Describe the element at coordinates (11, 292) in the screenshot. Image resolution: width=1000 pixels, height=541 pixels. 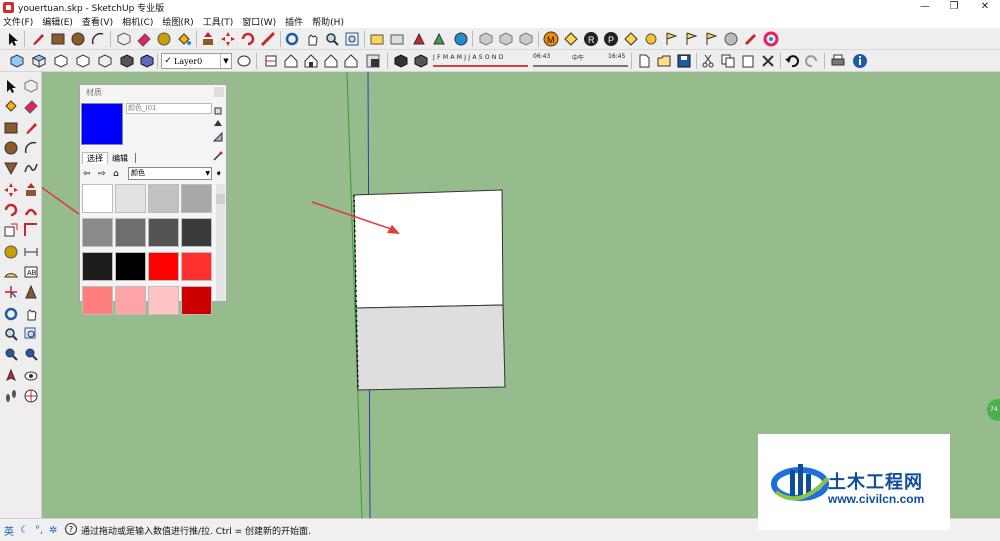
I see `axes-icon` at that location.